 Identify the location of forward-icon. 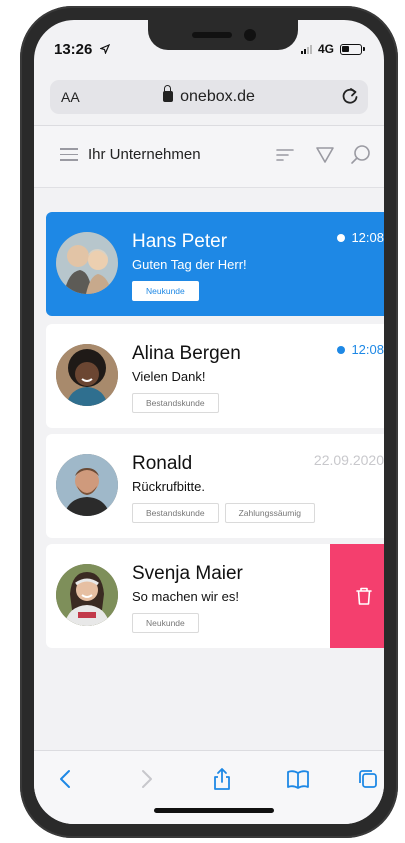
(146, 779).